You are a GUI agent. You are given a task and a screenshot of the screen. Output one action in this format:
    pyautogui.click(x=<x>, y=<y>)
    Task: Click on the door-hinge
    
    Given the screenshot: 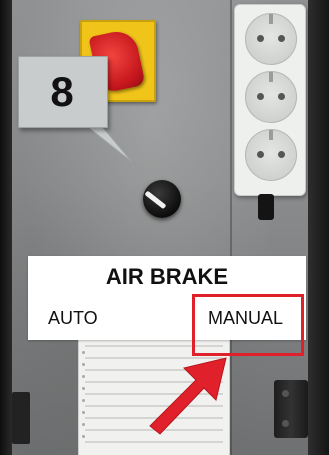 What is the action you would take?
    pyautogui.click(x=291, y=409)
    